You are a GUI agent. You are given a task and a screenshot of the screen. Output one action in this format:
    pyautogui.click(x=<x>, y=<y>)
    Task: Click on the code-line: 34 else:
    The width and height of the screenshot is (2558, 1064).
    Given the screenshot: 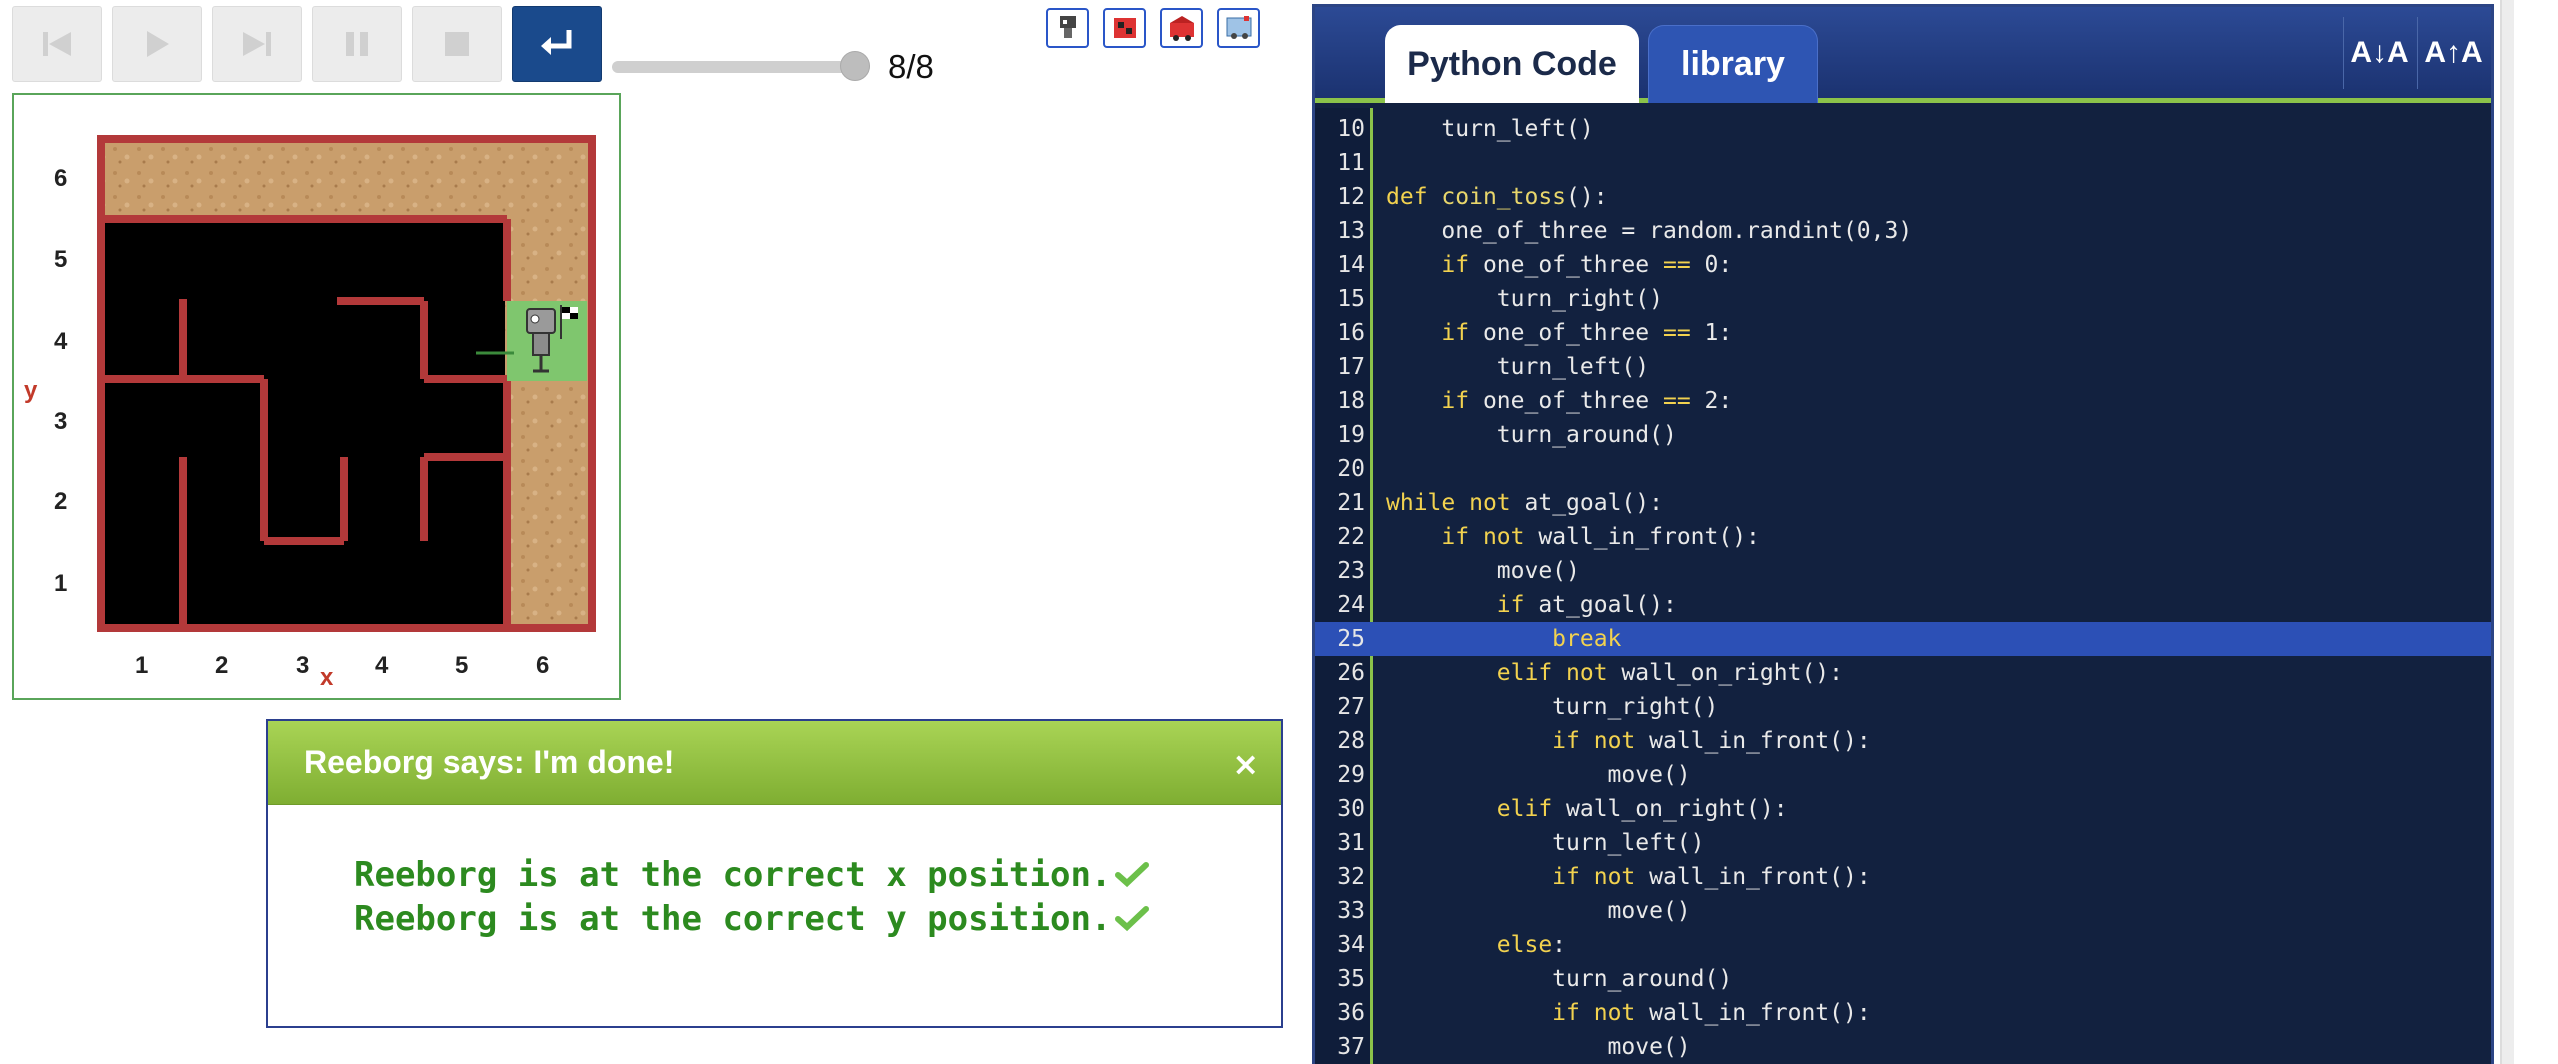 What is the action you would take?
    pyautogui.click(x=1903, y=945)
    